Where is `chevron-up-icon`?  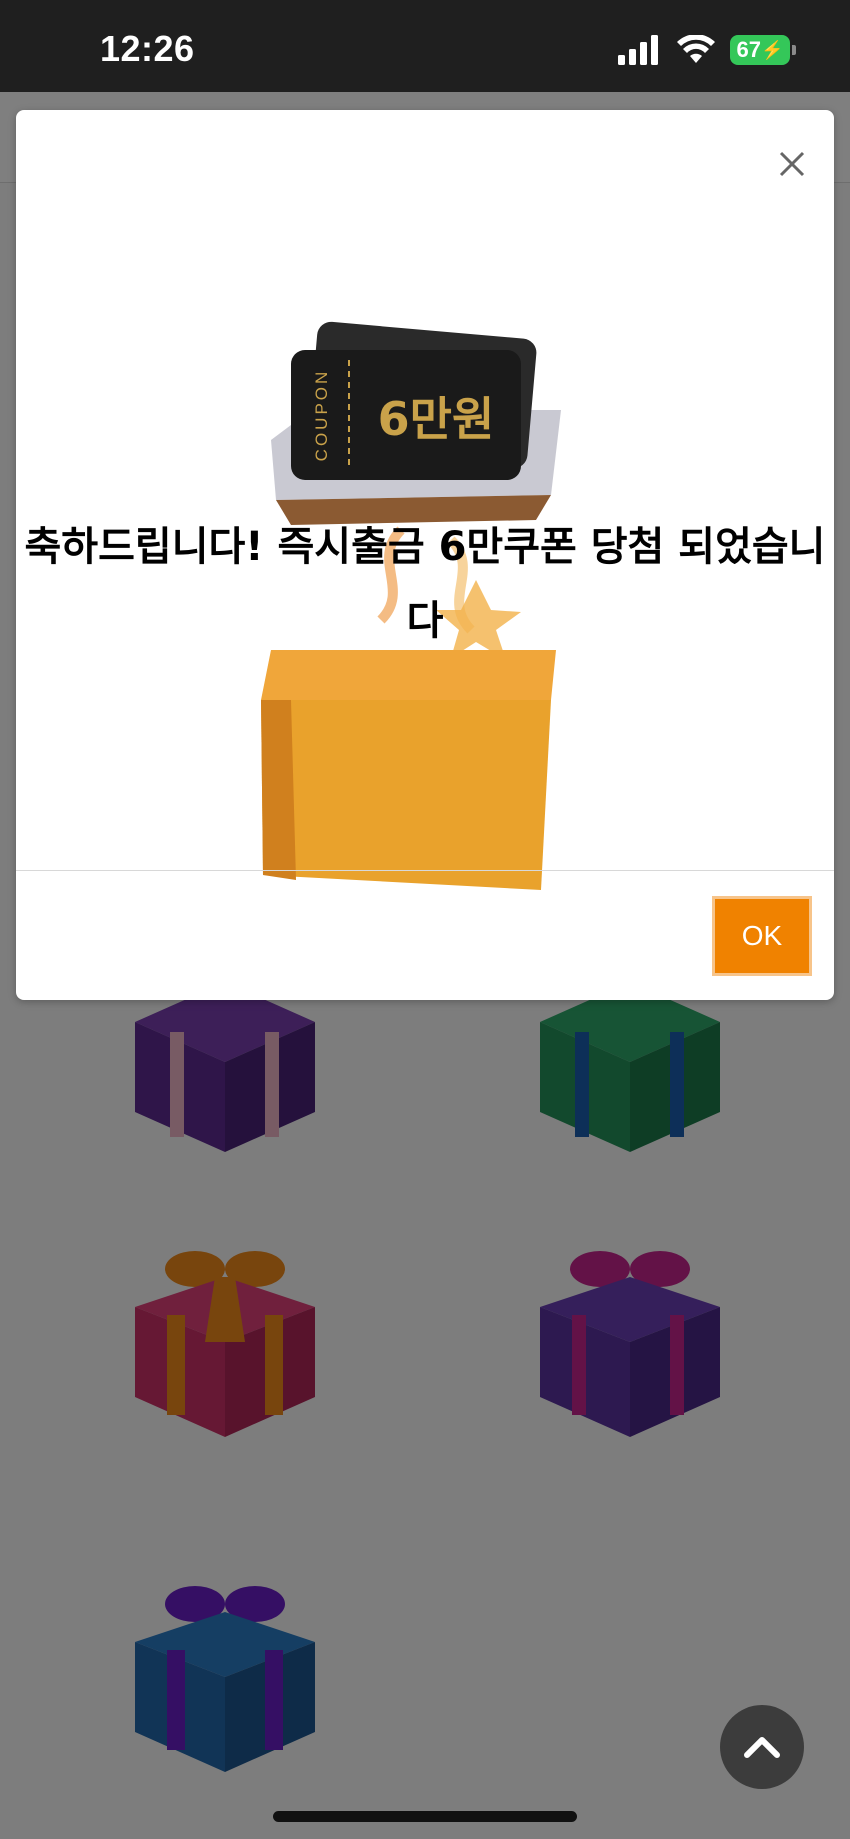 chevron-up-icon is located at coordinates (762, 1747).